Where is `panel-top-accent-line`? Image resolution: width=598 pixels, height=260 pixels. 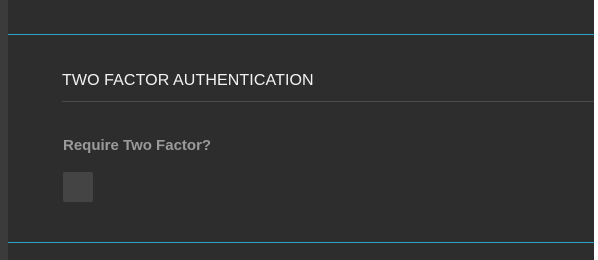 panel-top-accent-line is located at coordinates (301, 34).